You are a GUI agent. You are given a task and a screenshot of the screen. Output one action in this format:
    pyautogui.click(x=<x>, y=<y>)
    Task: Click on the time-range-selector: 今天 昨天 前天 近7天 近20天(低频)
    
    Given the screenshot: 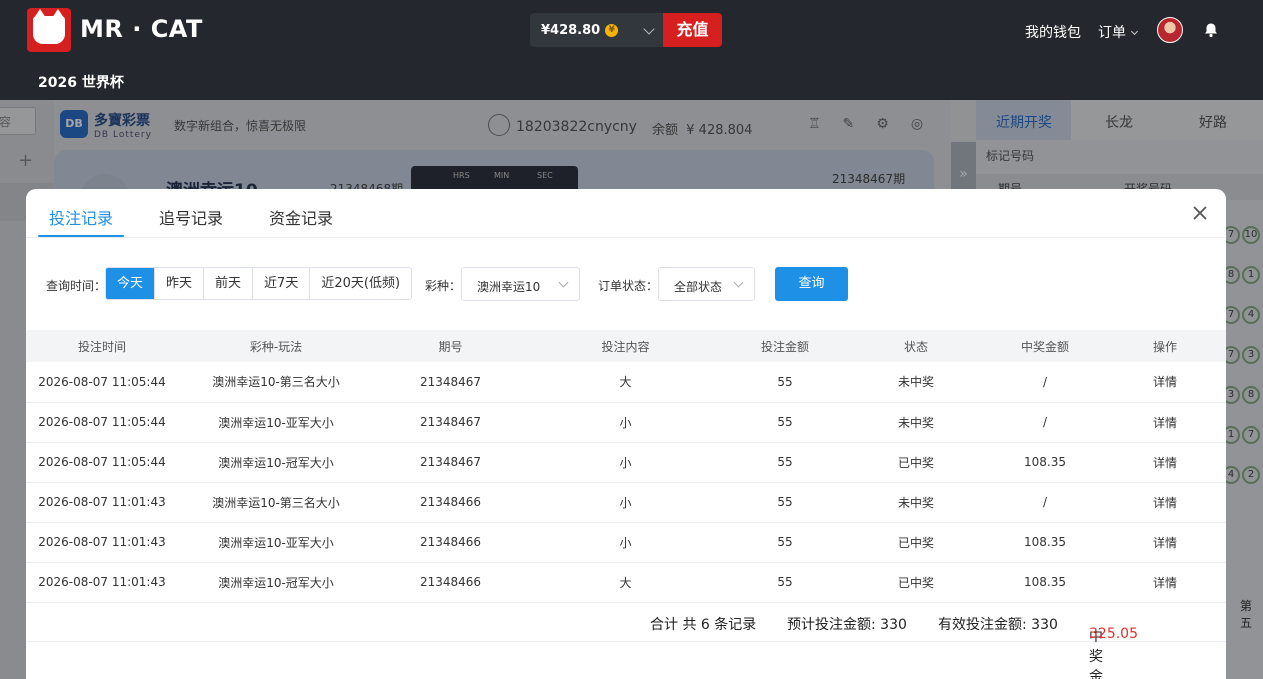 What is the action you would take?
    pyautogui.click(x=259, y=283)
    